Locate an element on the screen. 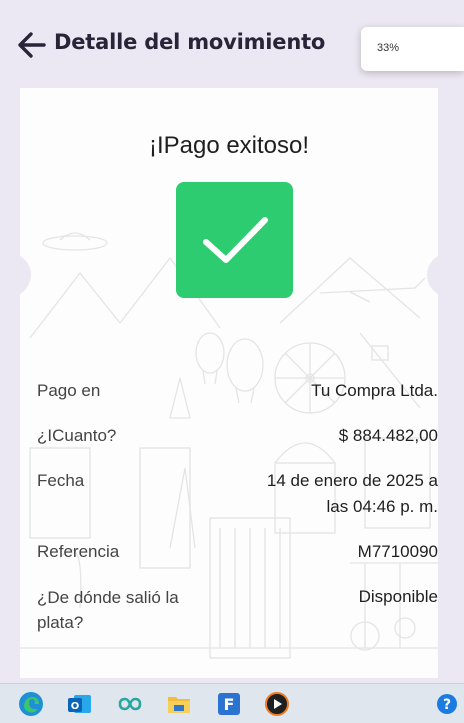 Image resolution: width=464 pixels, height=723 pixels. payee-label: Pago en is located at coordinates (69, 390).